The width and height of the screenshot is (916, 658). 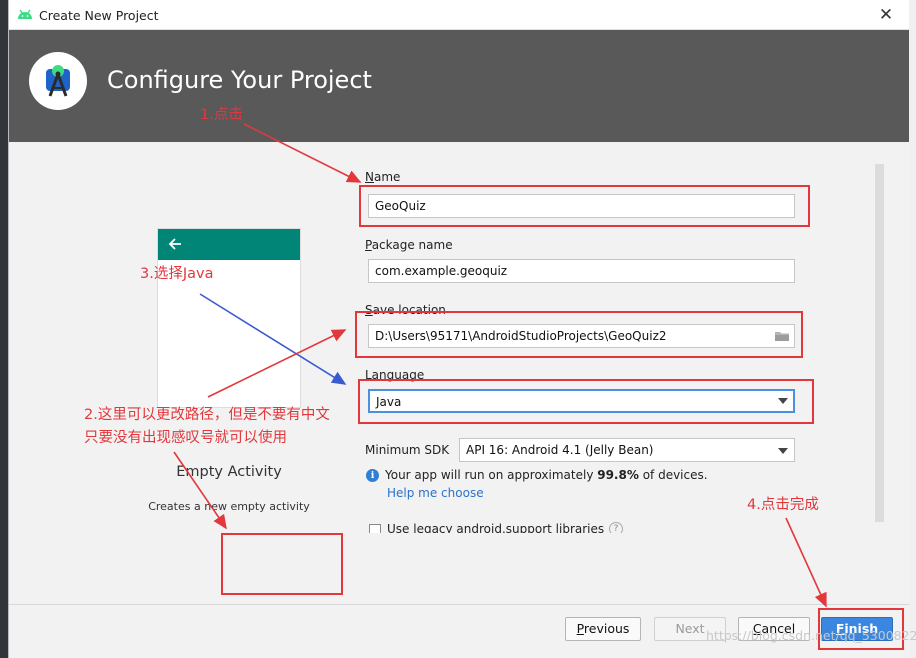 I want to click on watermark: https://blog.csdn.net/qq_53008220, so click(x=811, y=635).